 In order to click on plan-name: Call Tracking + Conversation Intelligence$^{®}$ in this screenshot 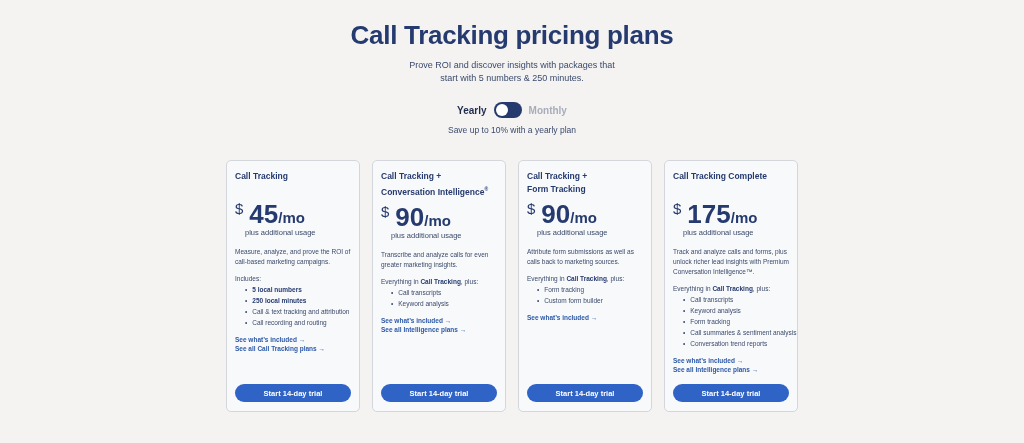, I will do `click(435, 184)`.